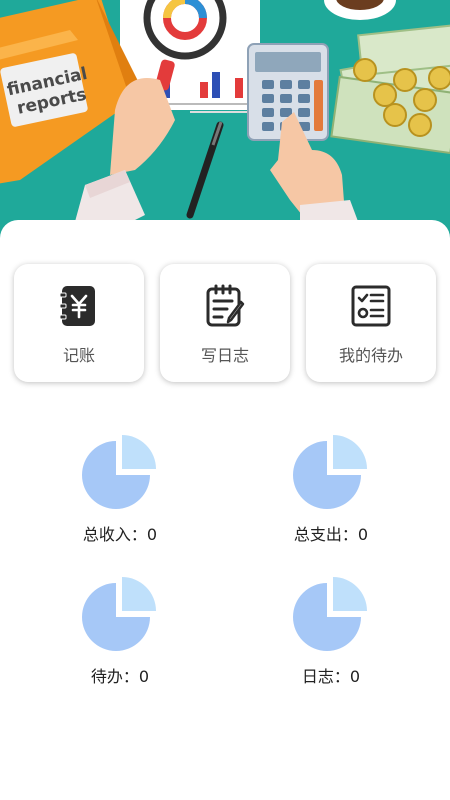 Image resolution: width=450 pixels, height=800 pixels. Describe the element at coordinates (331, 534) in the screenshot. I see `stat-total-expense-text: 总支出：0` at that location.